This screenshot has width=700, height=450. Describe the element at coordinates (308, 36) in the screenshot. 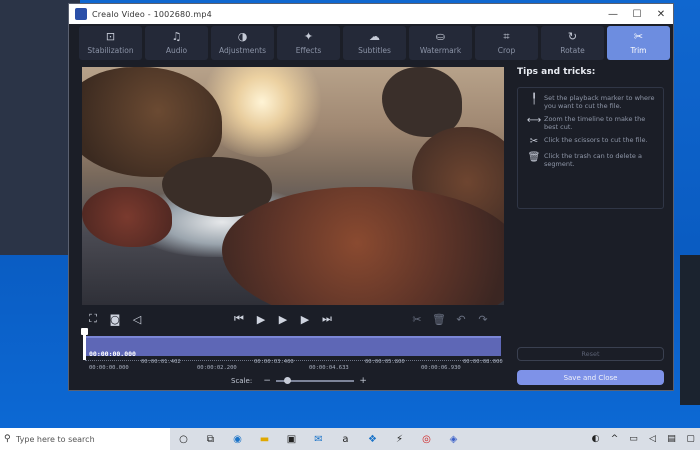

I see `magic-wand-icon: ✦` at that location.